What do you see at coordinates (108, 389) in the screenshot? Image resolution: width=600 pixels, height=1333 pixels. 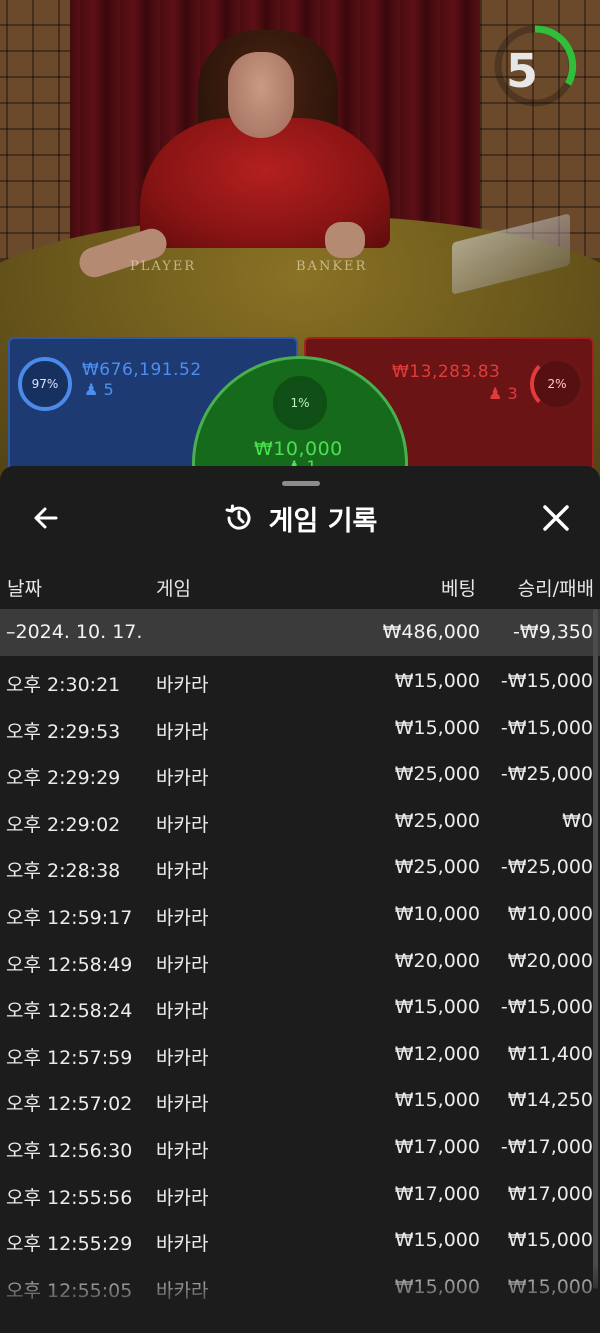 I see `player-count-value: 5` at bounding box center [108, 389].